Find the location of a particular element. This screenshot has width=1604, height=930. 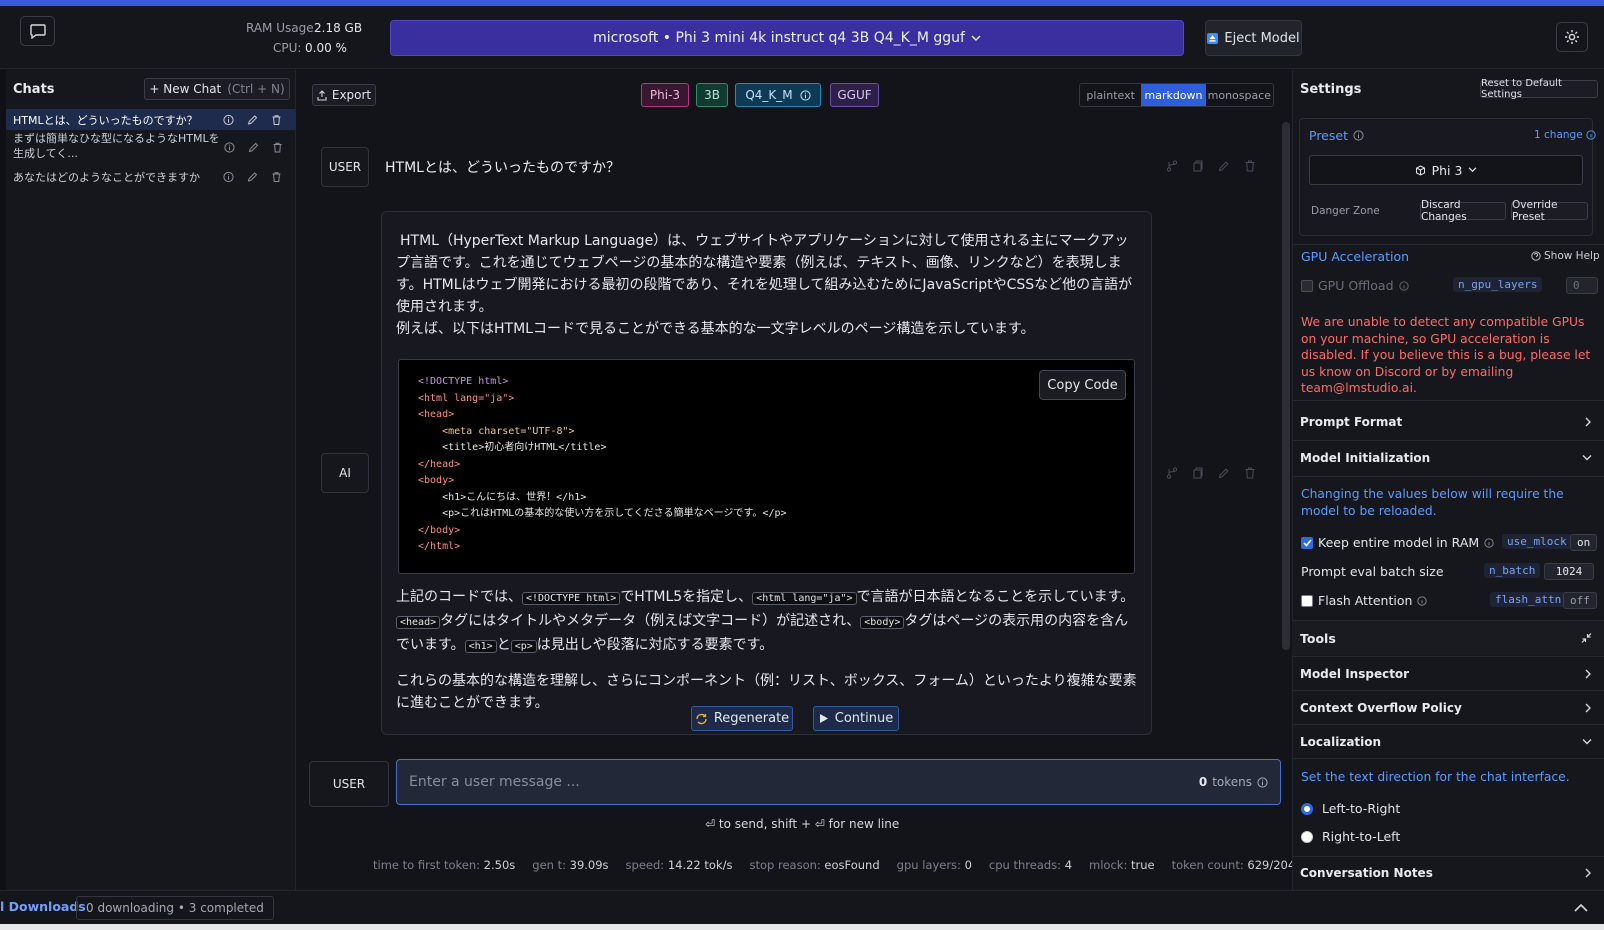

composer-role-toggle: USER is located at coordinates (349, 784).